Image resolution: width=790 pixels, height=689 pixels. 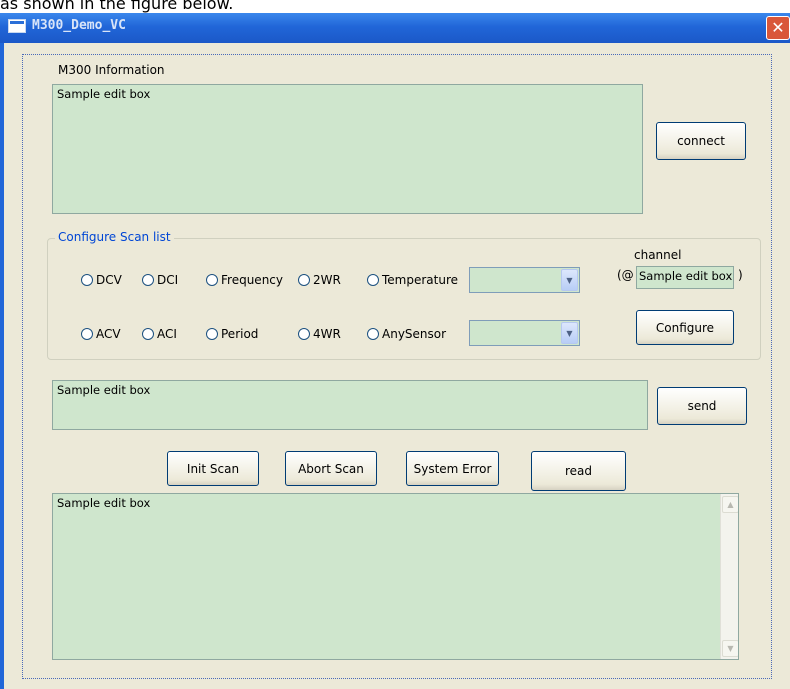 What do you see at coordinates (148, 334) in the screenshot?
I see `radio-aci-indicator` at bounding box center [148, 334].